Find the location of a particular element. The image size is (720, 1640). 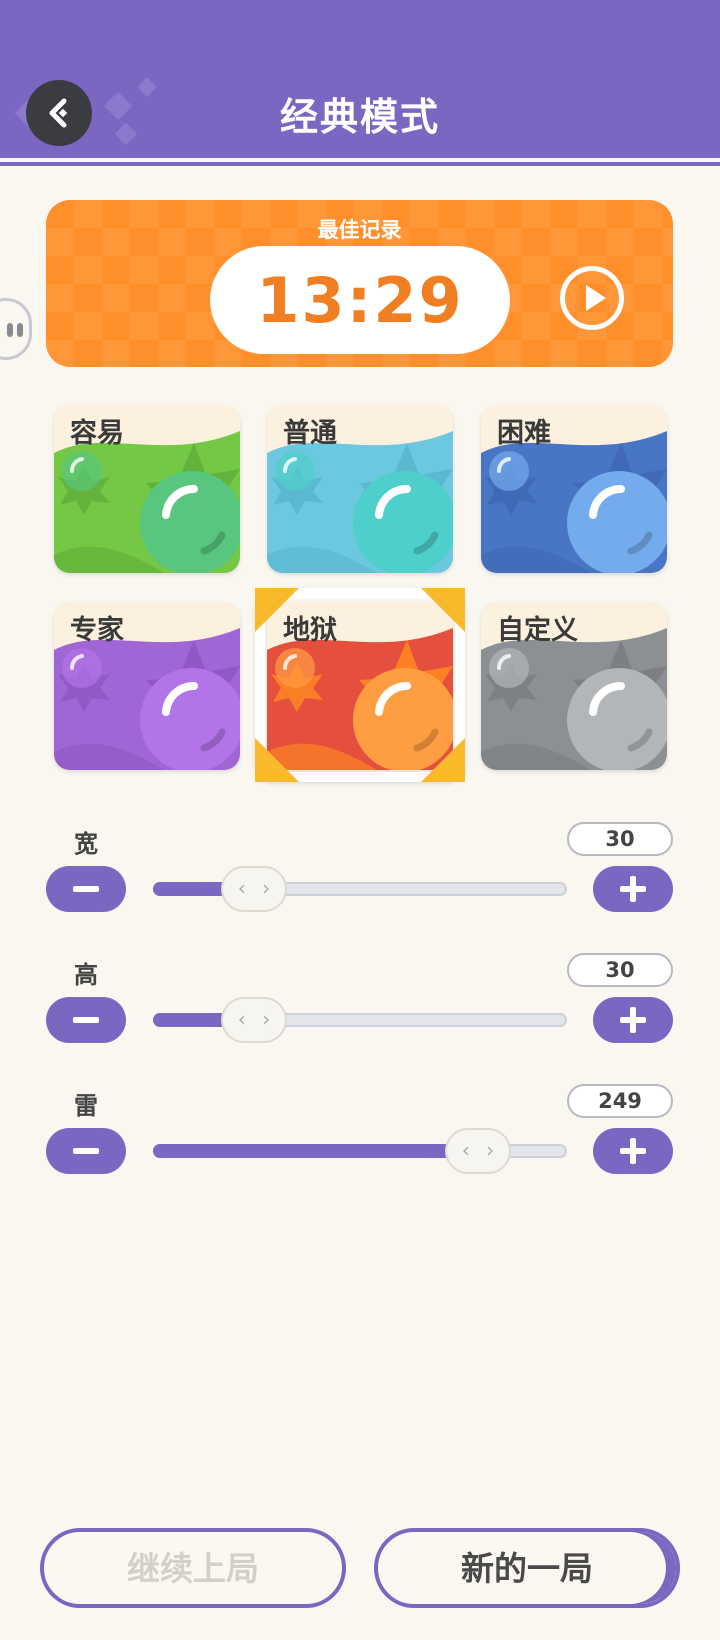

difficulty-label: 普通 is located at coordinates (310, 433).